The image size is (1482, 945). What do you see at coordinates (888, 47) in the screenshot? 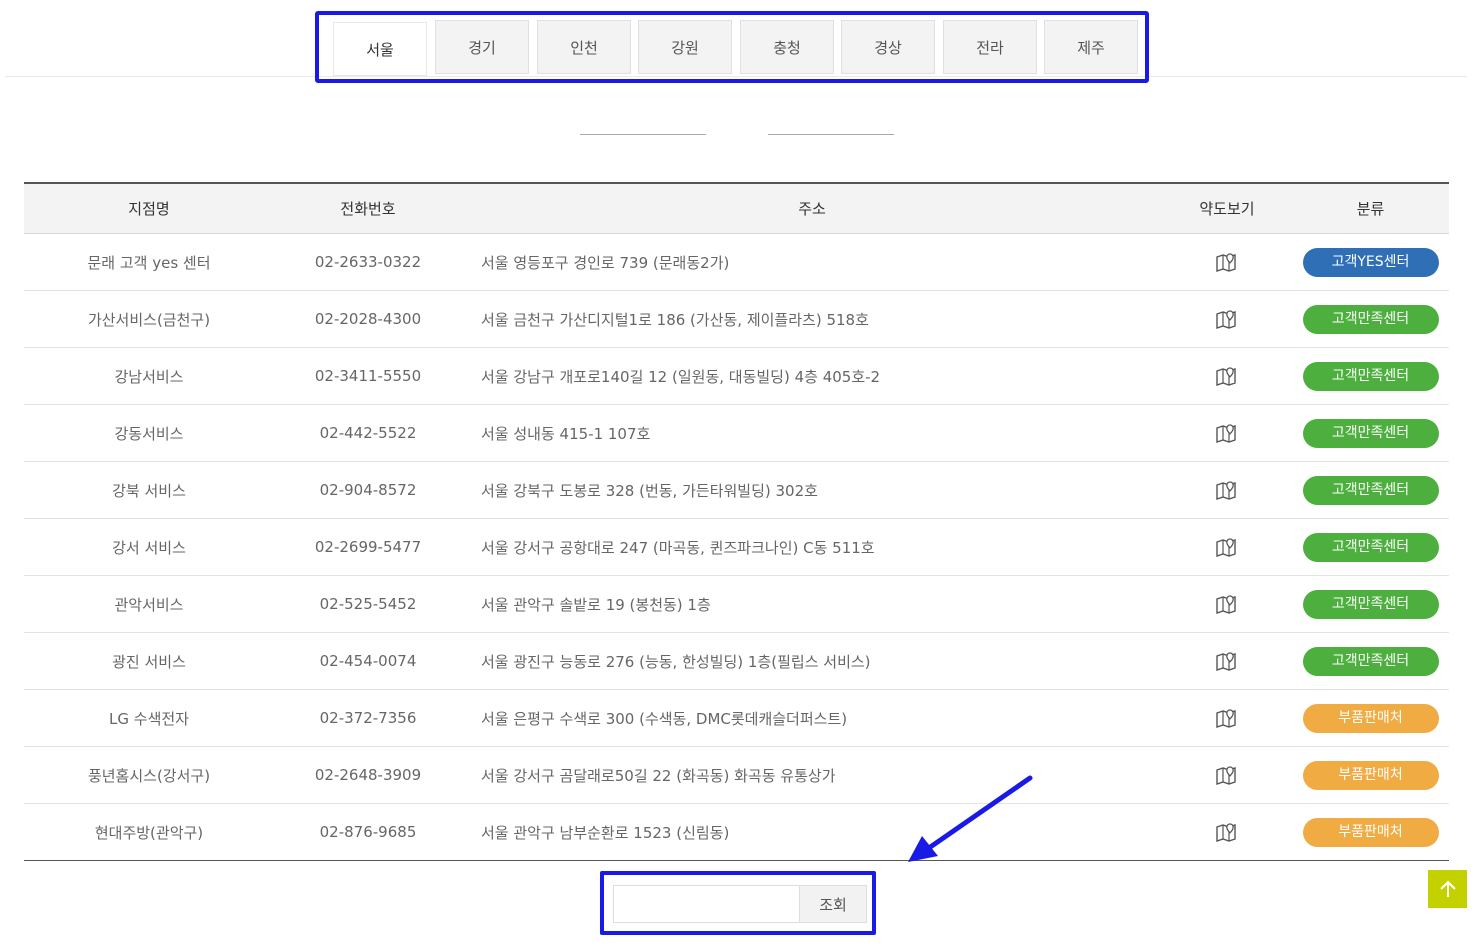
I see `tab-region: 경상` at bounding box center [888, 47].